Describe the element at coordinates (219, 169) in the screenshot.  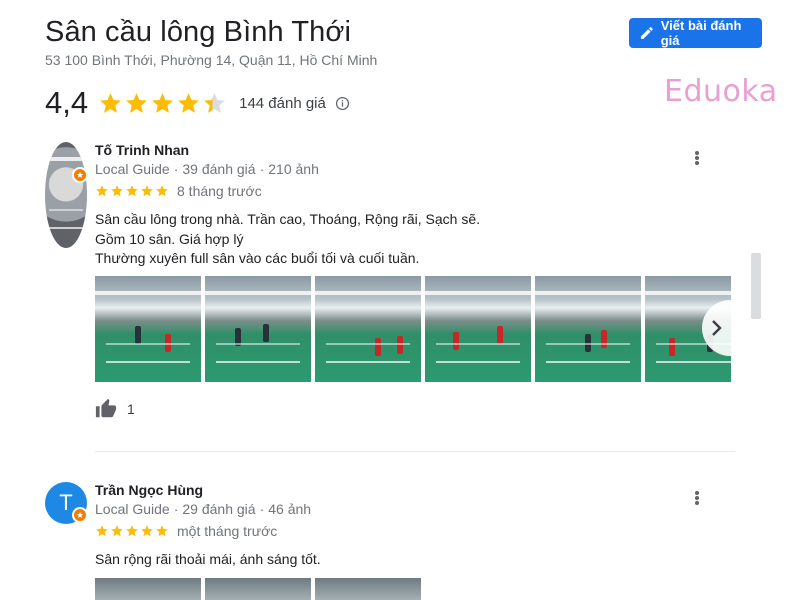
I see `reviewer-review-count: 39 đánh giá` at that location.